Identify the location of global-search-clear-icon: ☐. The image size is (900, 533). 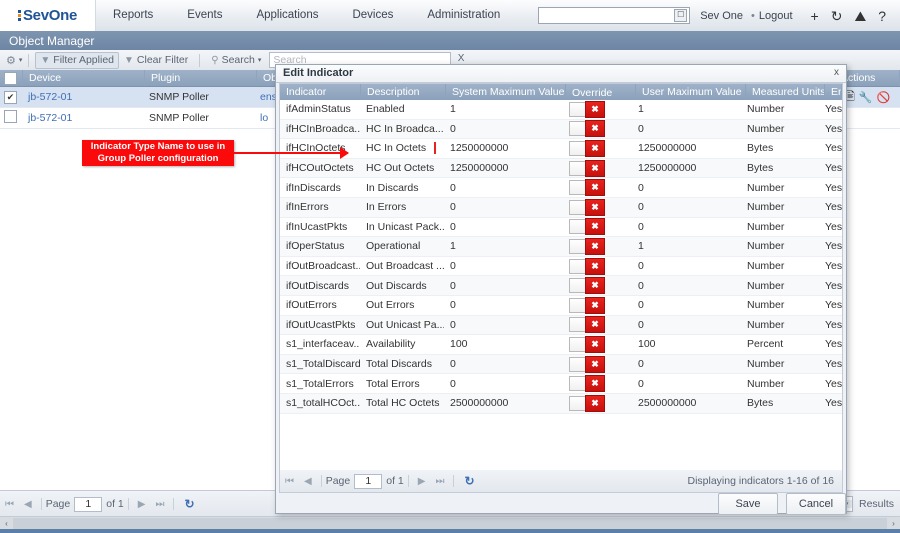
(681, 15).